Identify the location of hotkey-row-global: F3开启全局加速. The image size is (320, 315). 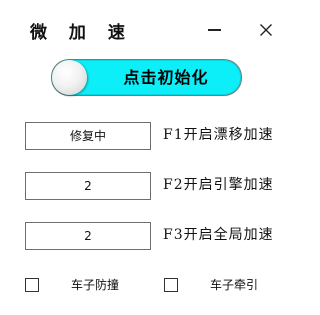
(143, 236).